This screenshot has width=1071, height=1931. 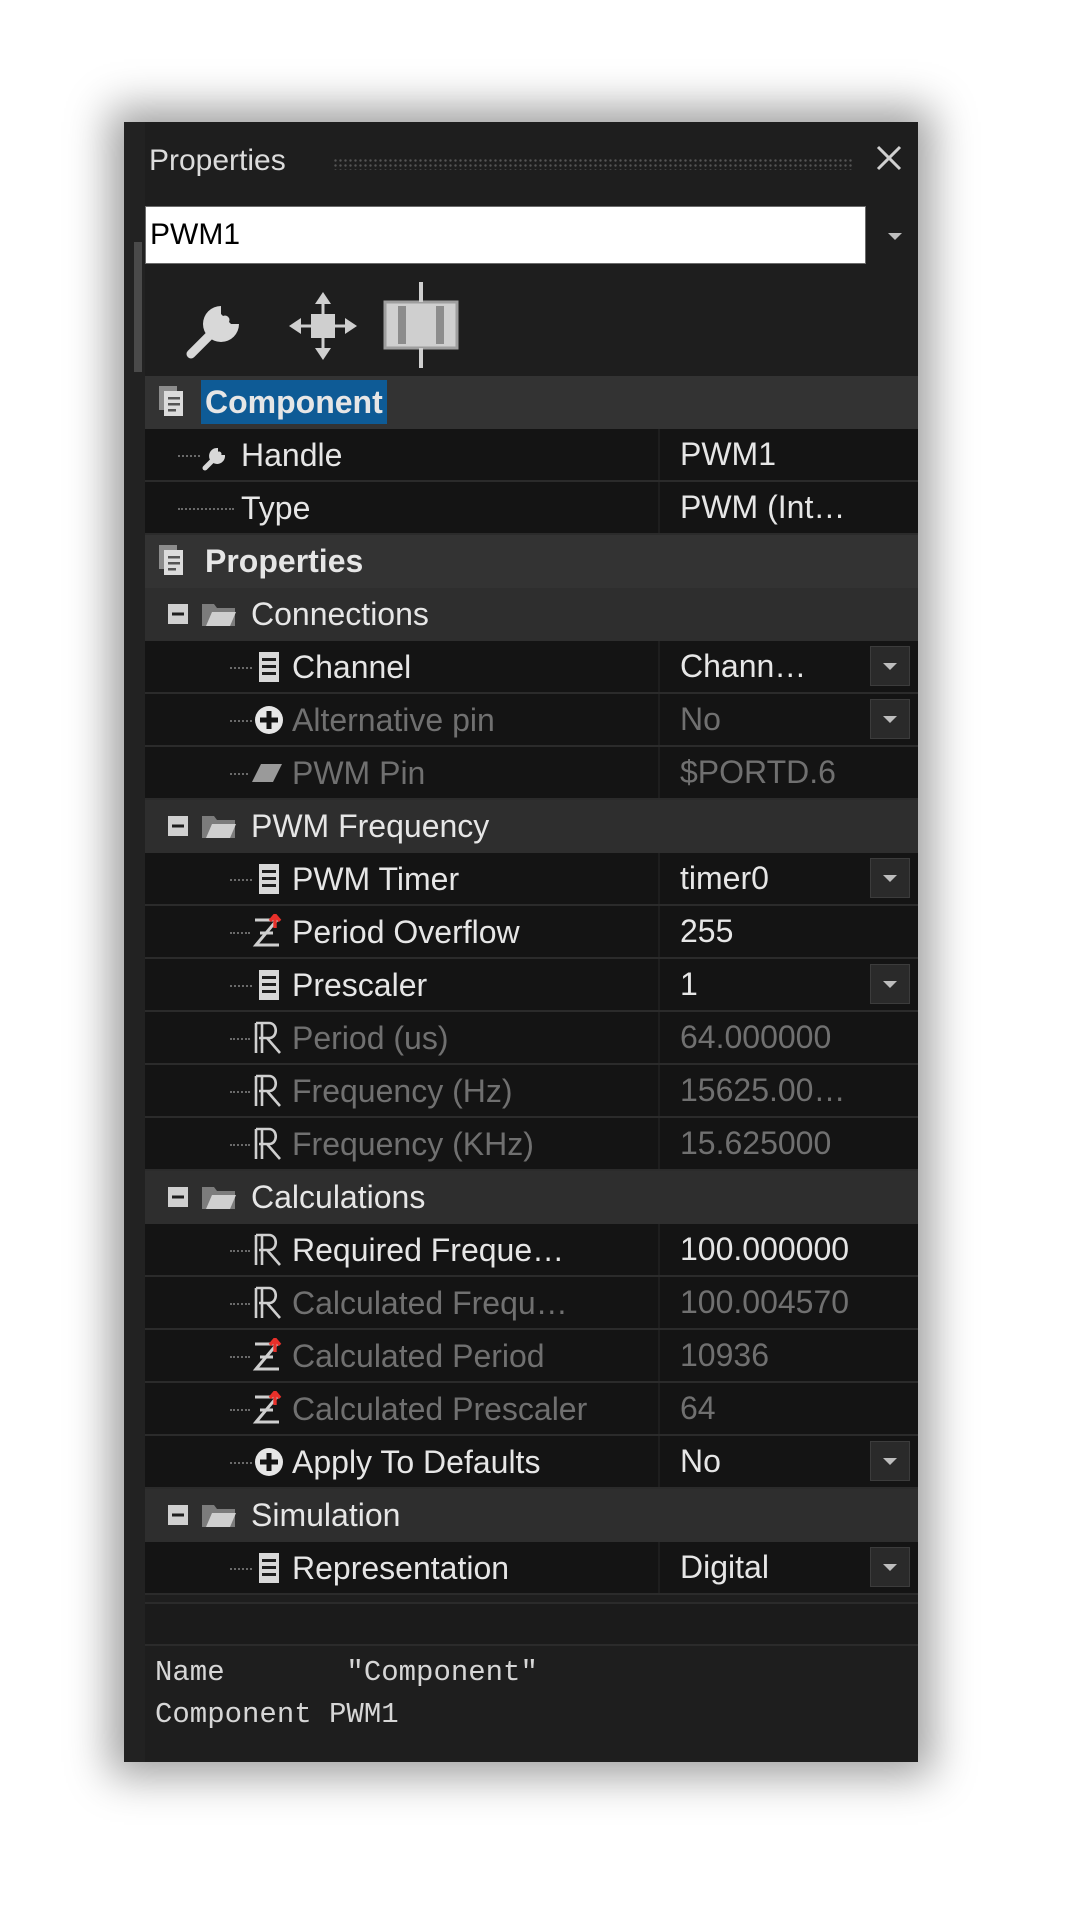 I want to click on property-row-representation: Representation Digital, so click(x=531, y=1568).